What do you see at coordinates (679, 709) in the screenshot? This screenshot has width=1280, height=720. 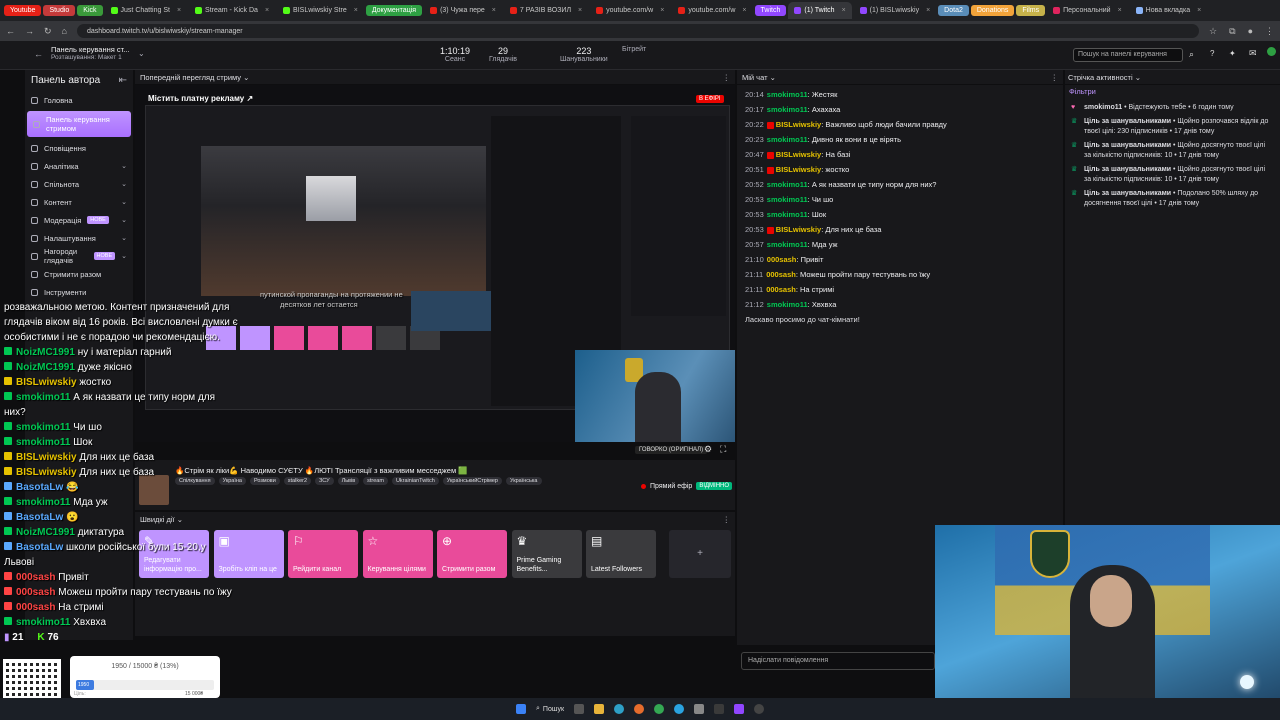 I see `telegram-icon` at bounding box center [679, 709].